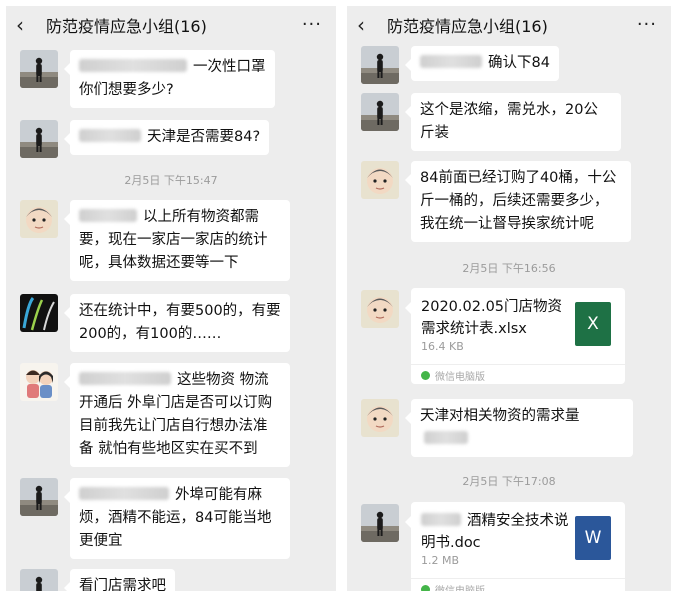 Image resolution: width=687 pixels, height=605 pixels. I want to click on message: 天津对相关物资的需求量, so click(497, 428).